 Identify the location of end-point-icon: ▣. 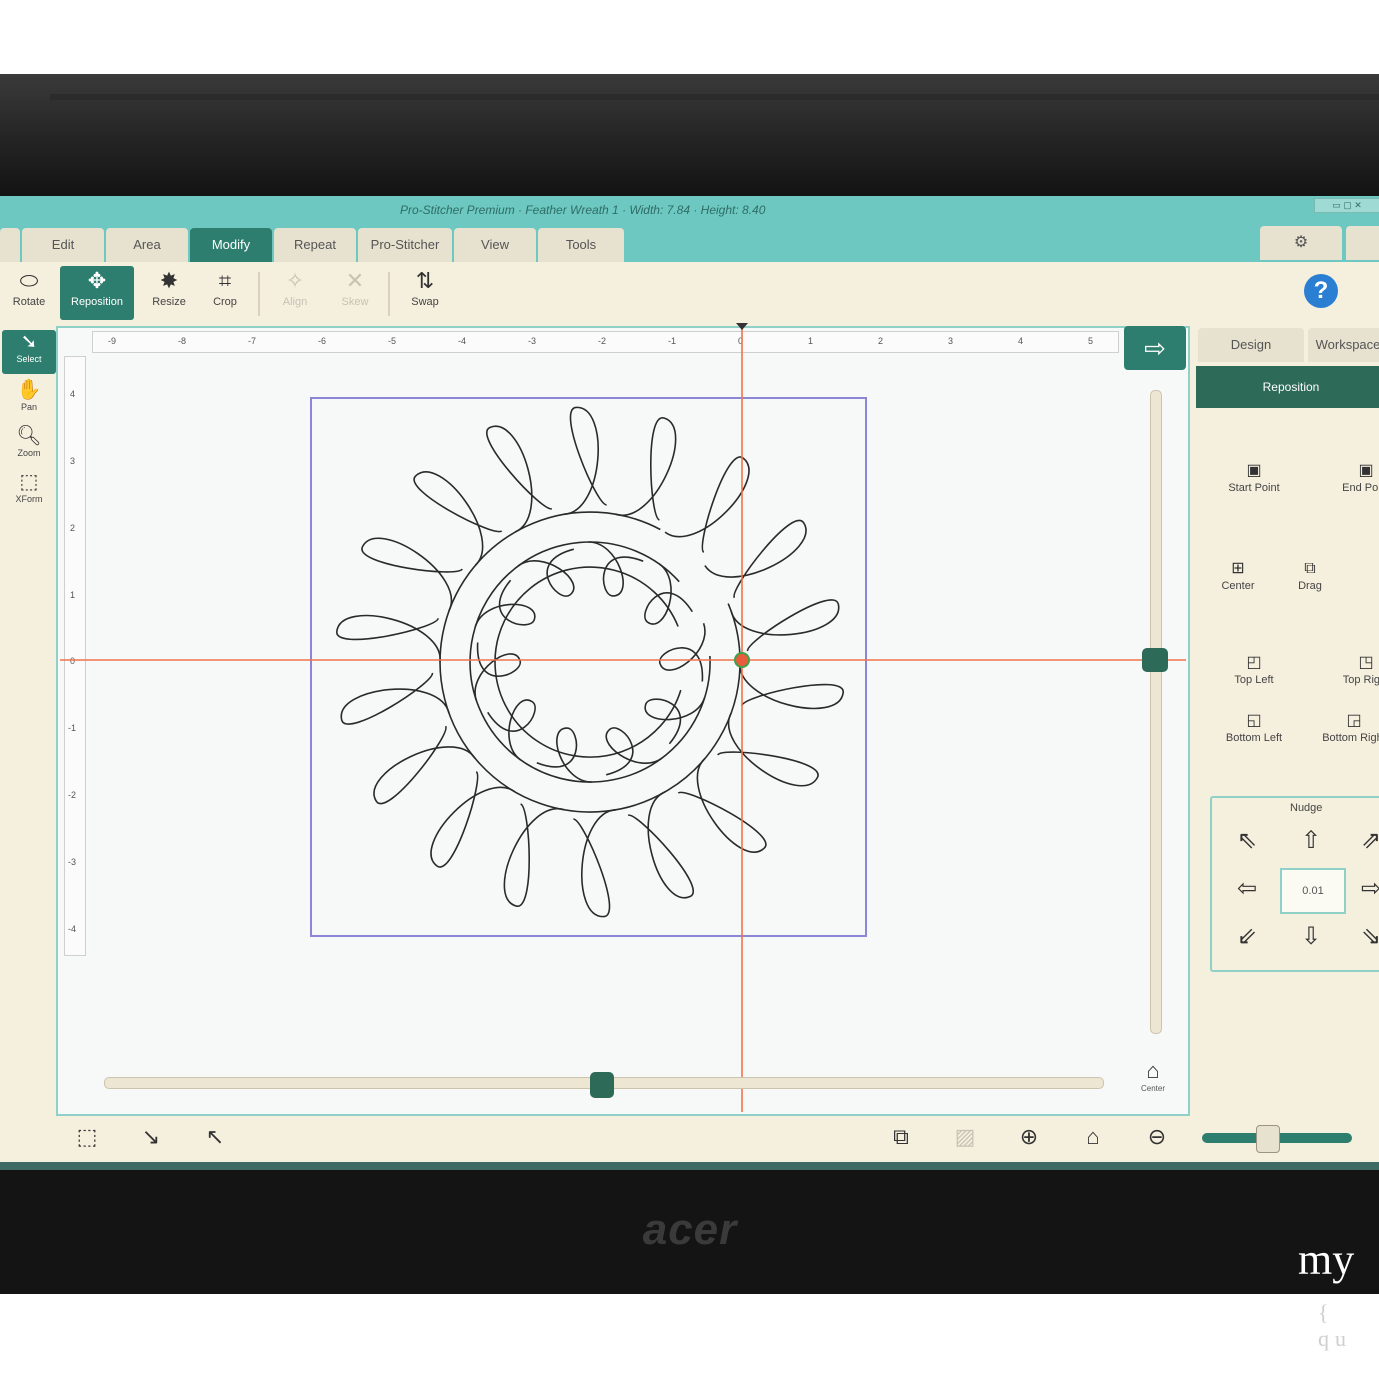
(1366, 470).